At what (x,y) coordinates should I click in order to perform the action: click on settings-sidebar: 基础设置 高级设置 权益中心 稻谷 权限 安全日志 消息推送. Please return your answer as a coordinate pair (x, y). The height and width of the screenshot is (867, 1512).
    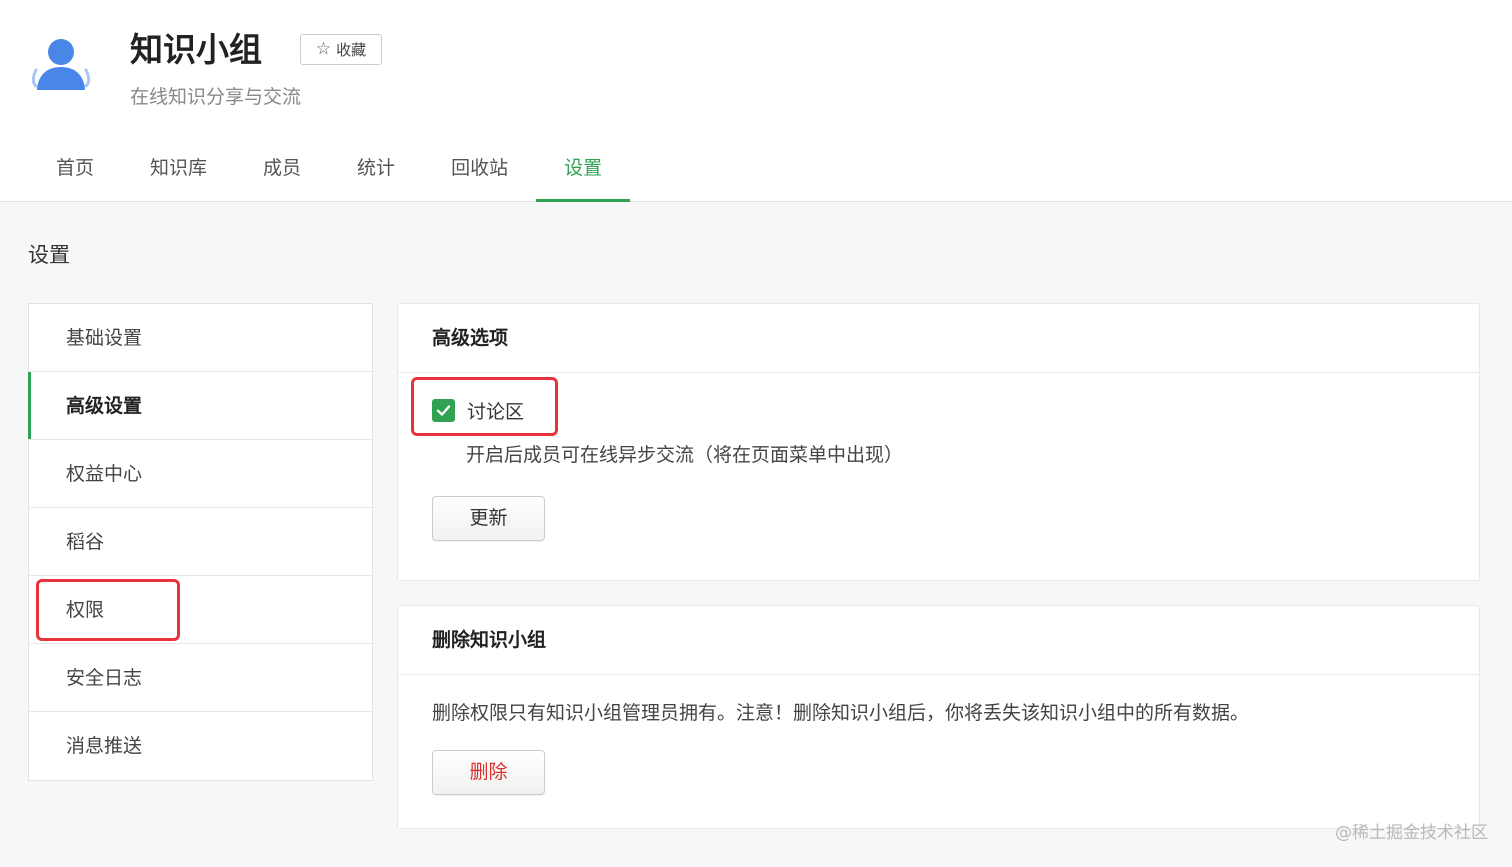
    Looking at the image, I should click on (200, 542).